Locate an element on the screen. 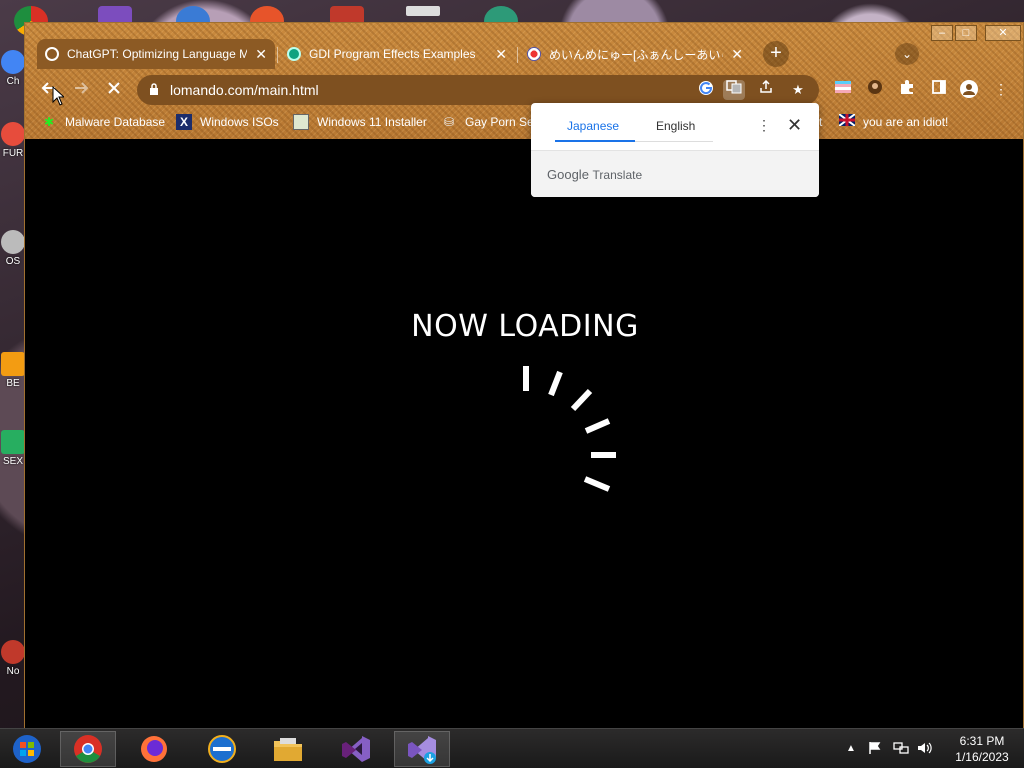 The width and height of the screenshot is (1024, 768). flag-icon is located at coordinates (847, 121).